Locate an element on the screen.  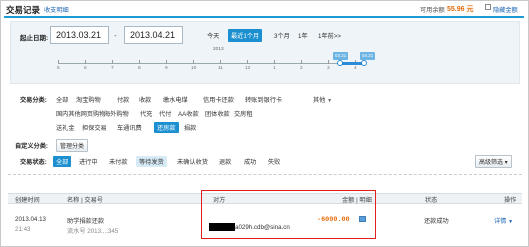
hide-amount-checkbox is located at coordinates (488, 7).